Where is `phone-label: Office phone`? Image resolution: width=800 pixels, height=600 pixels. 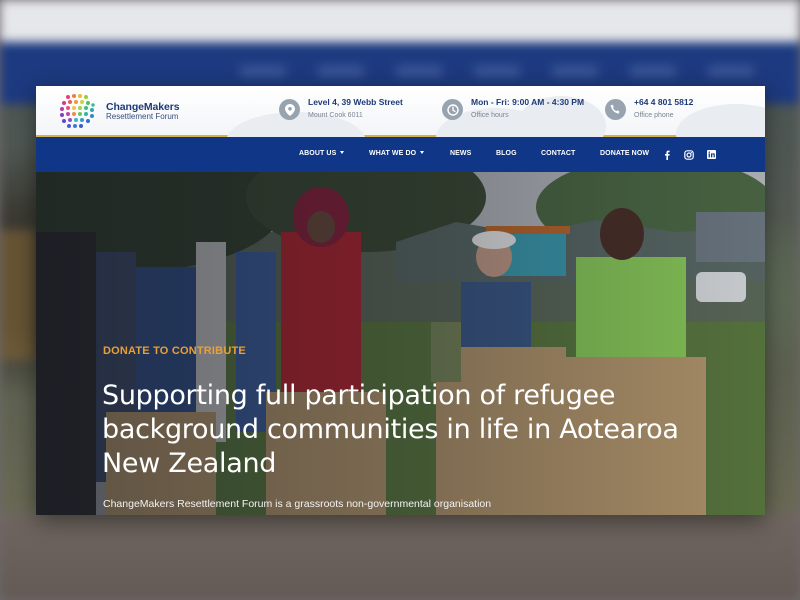 phone-label: Office phone is located at coordinates (654, 115).